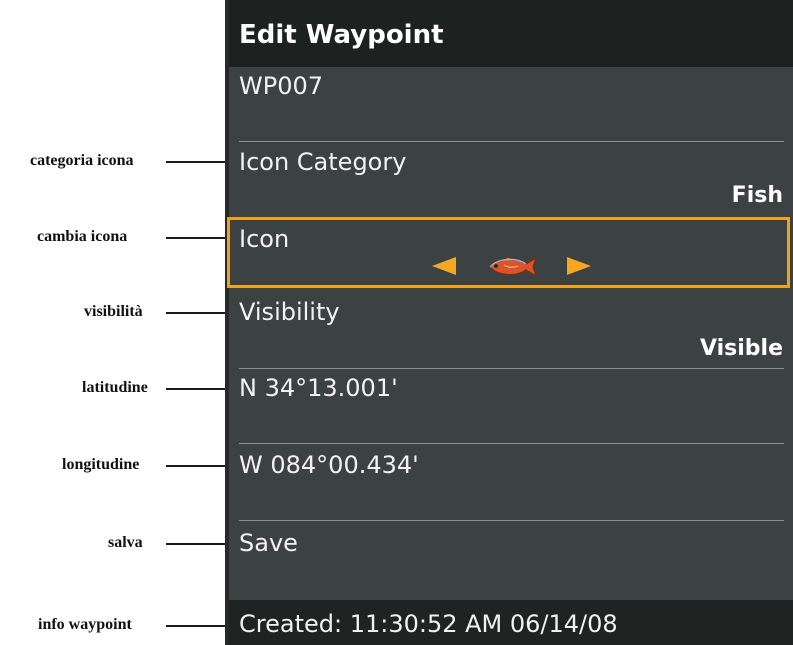 The image size is (793, 645). I want to click on visibility-label: Visibility, so click(289, 312).